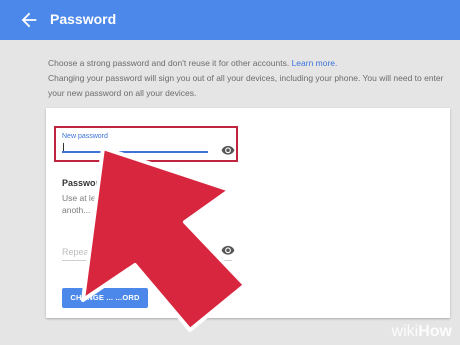 This screenshot has height=345, width=460. I want to click on change-password-button: CHANGE ... ...ORD, so click(105, 298).